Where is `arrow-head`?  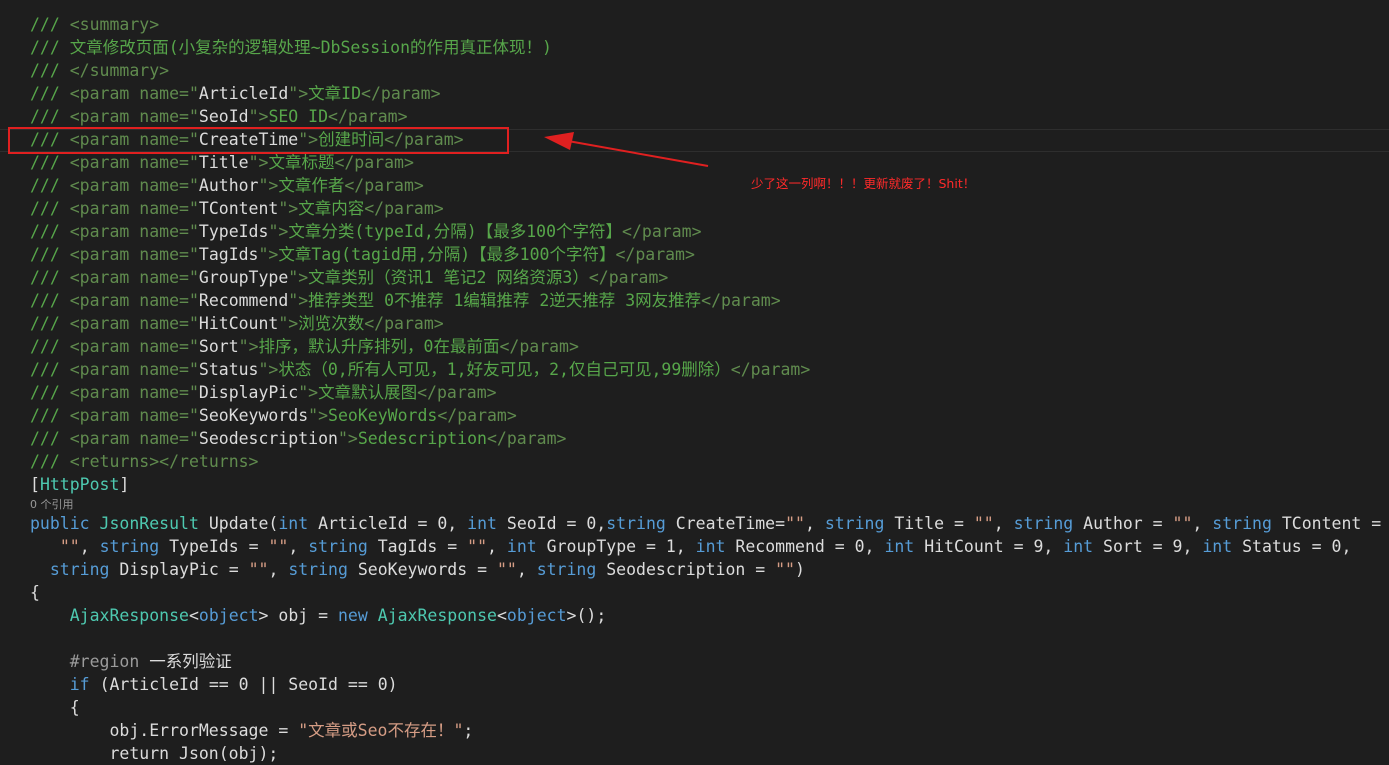
arrow-head is located at coordinates (559, 141).